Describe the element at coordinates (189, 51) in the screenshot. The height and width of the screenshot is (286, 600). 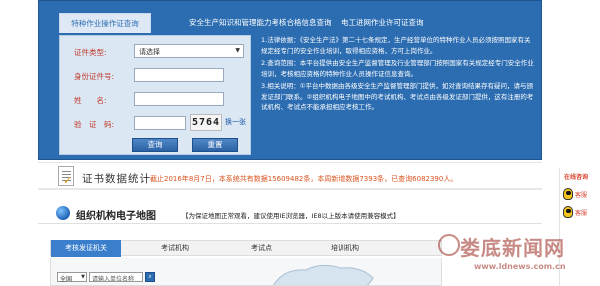
I see `cert-type-select: 请选择 ▼` at that location.